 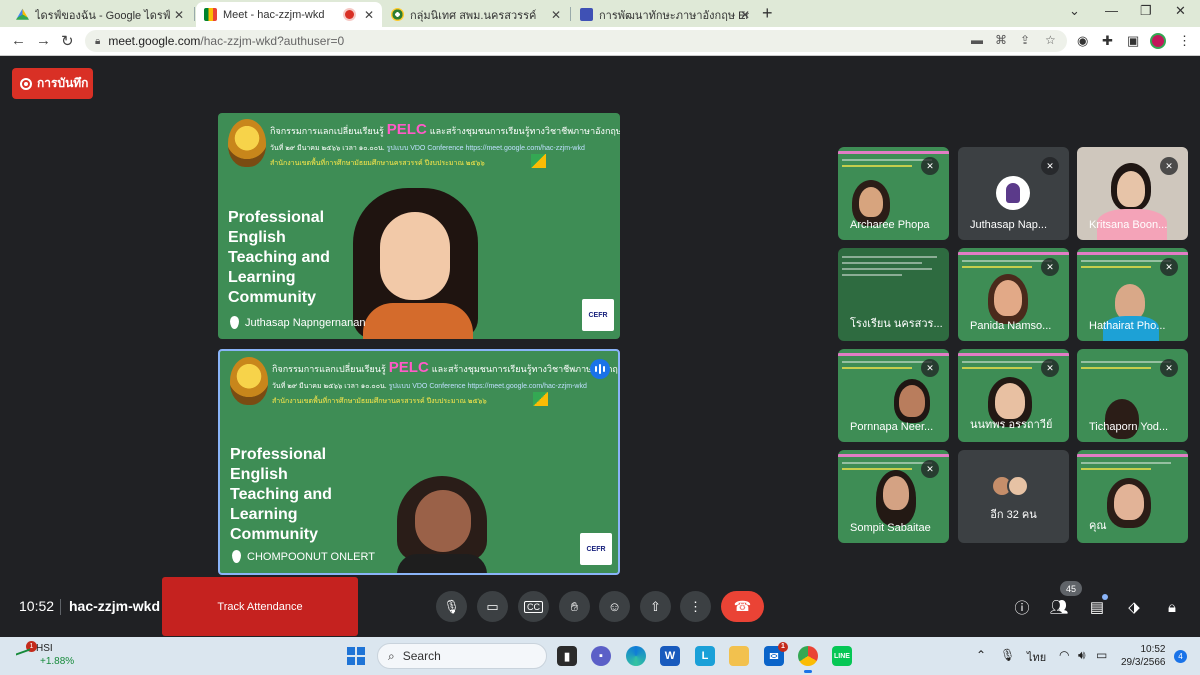 I want to click on back-arrow-icon: ←, so click(x=18, y=40).